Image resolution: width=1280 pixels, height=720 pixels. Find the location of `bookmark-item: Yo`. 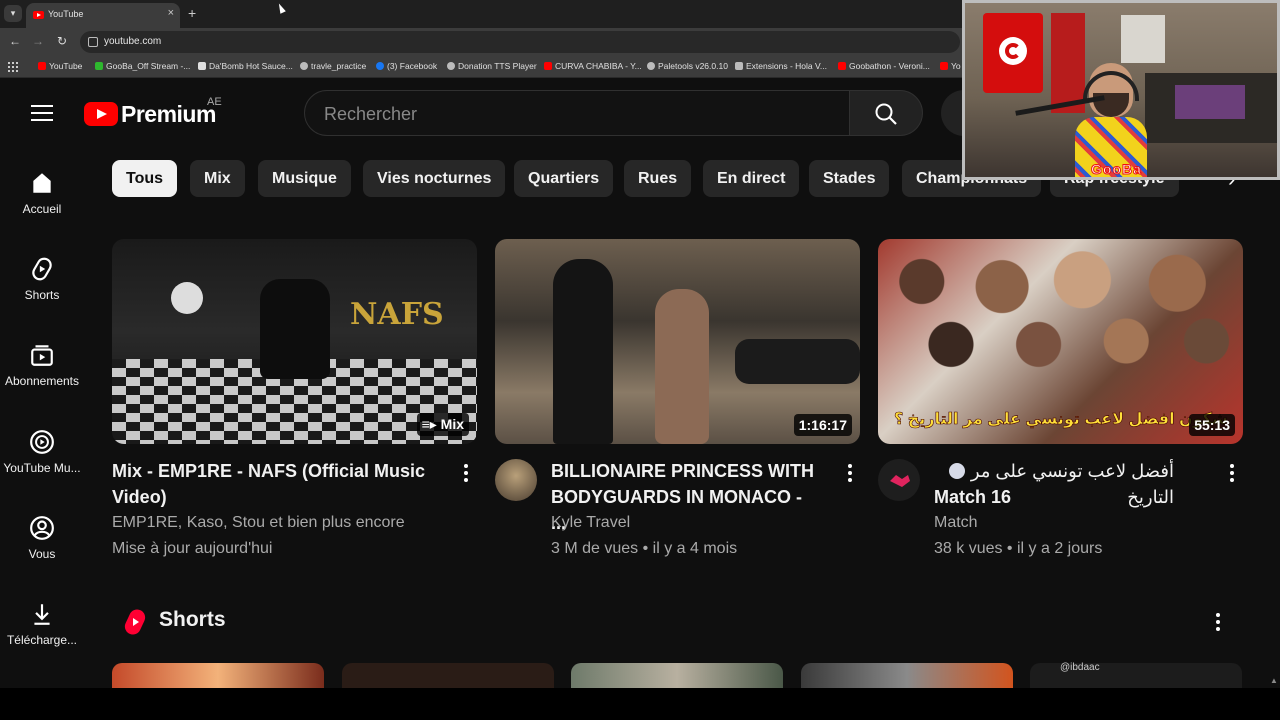

bookmark-item: Yo is located at coordinates (950, 66).